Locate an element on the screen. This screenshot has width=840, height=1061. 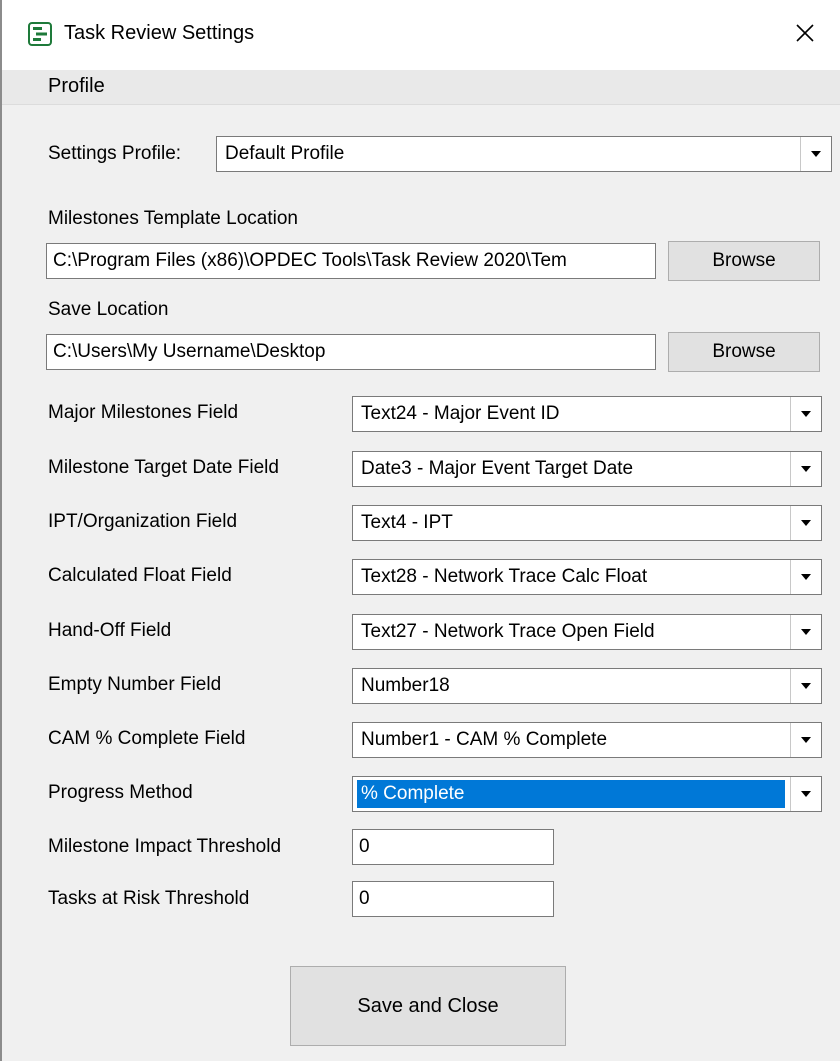
progress-method-select: % Complete is located at coordinates (587, 794).